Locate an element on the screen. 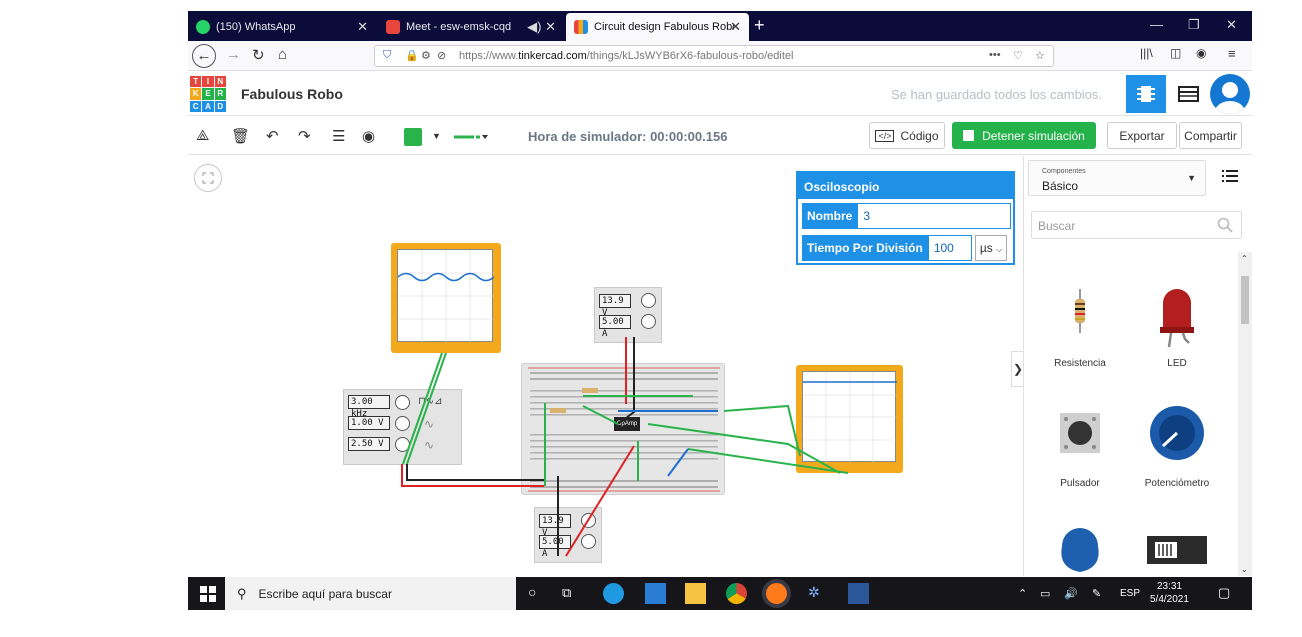 The image size is (1302, 637). share-button: Compartir is located at coordinates (1210, 135).